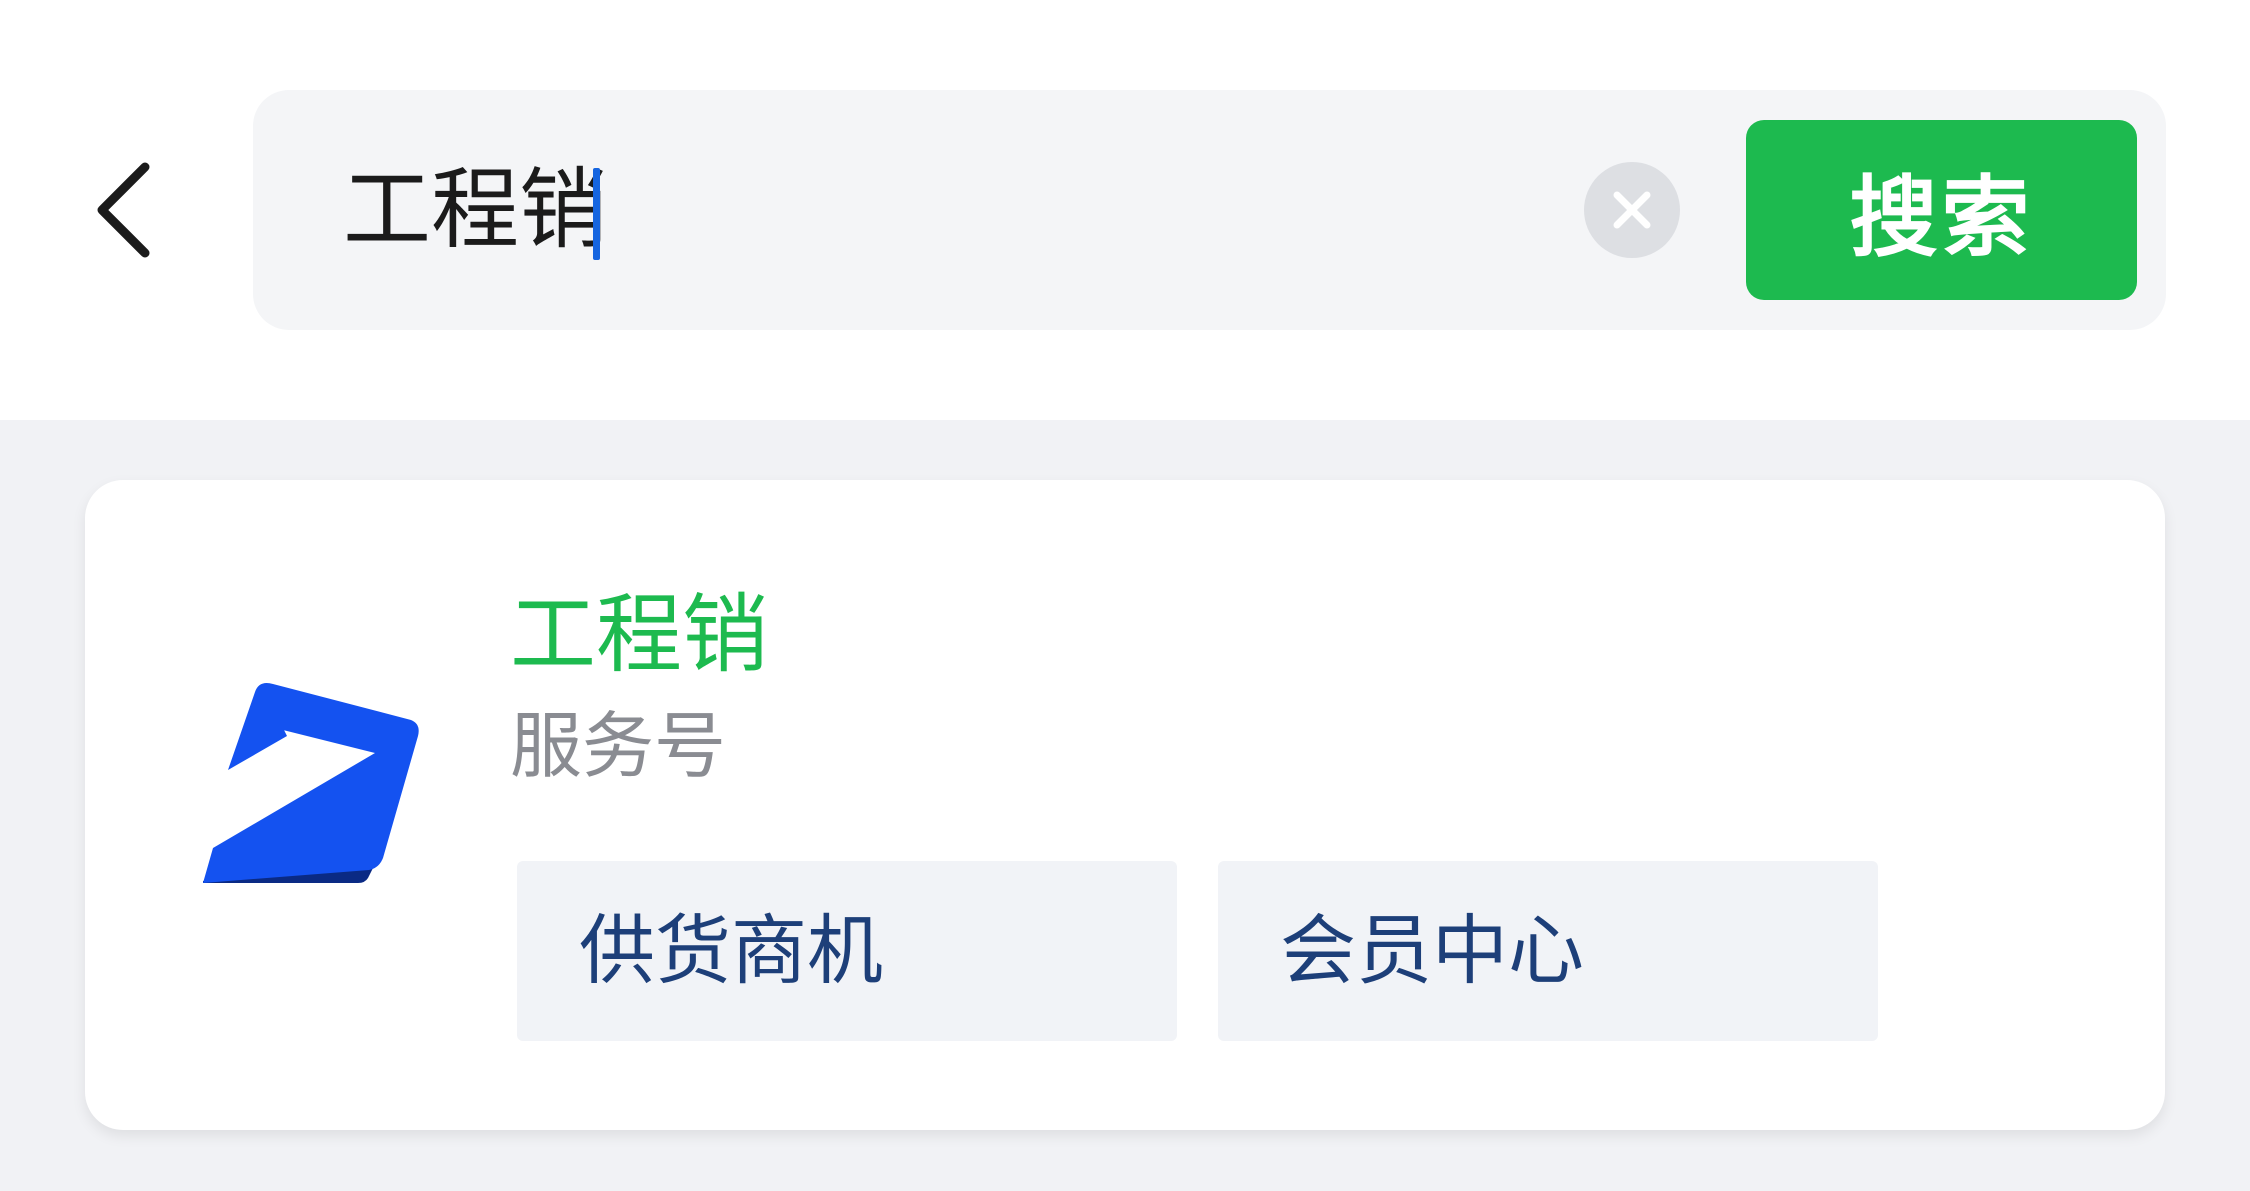 The width and height of the screenshot is (2250, 1191). I want to click on text-cursor, so click(596, 214).